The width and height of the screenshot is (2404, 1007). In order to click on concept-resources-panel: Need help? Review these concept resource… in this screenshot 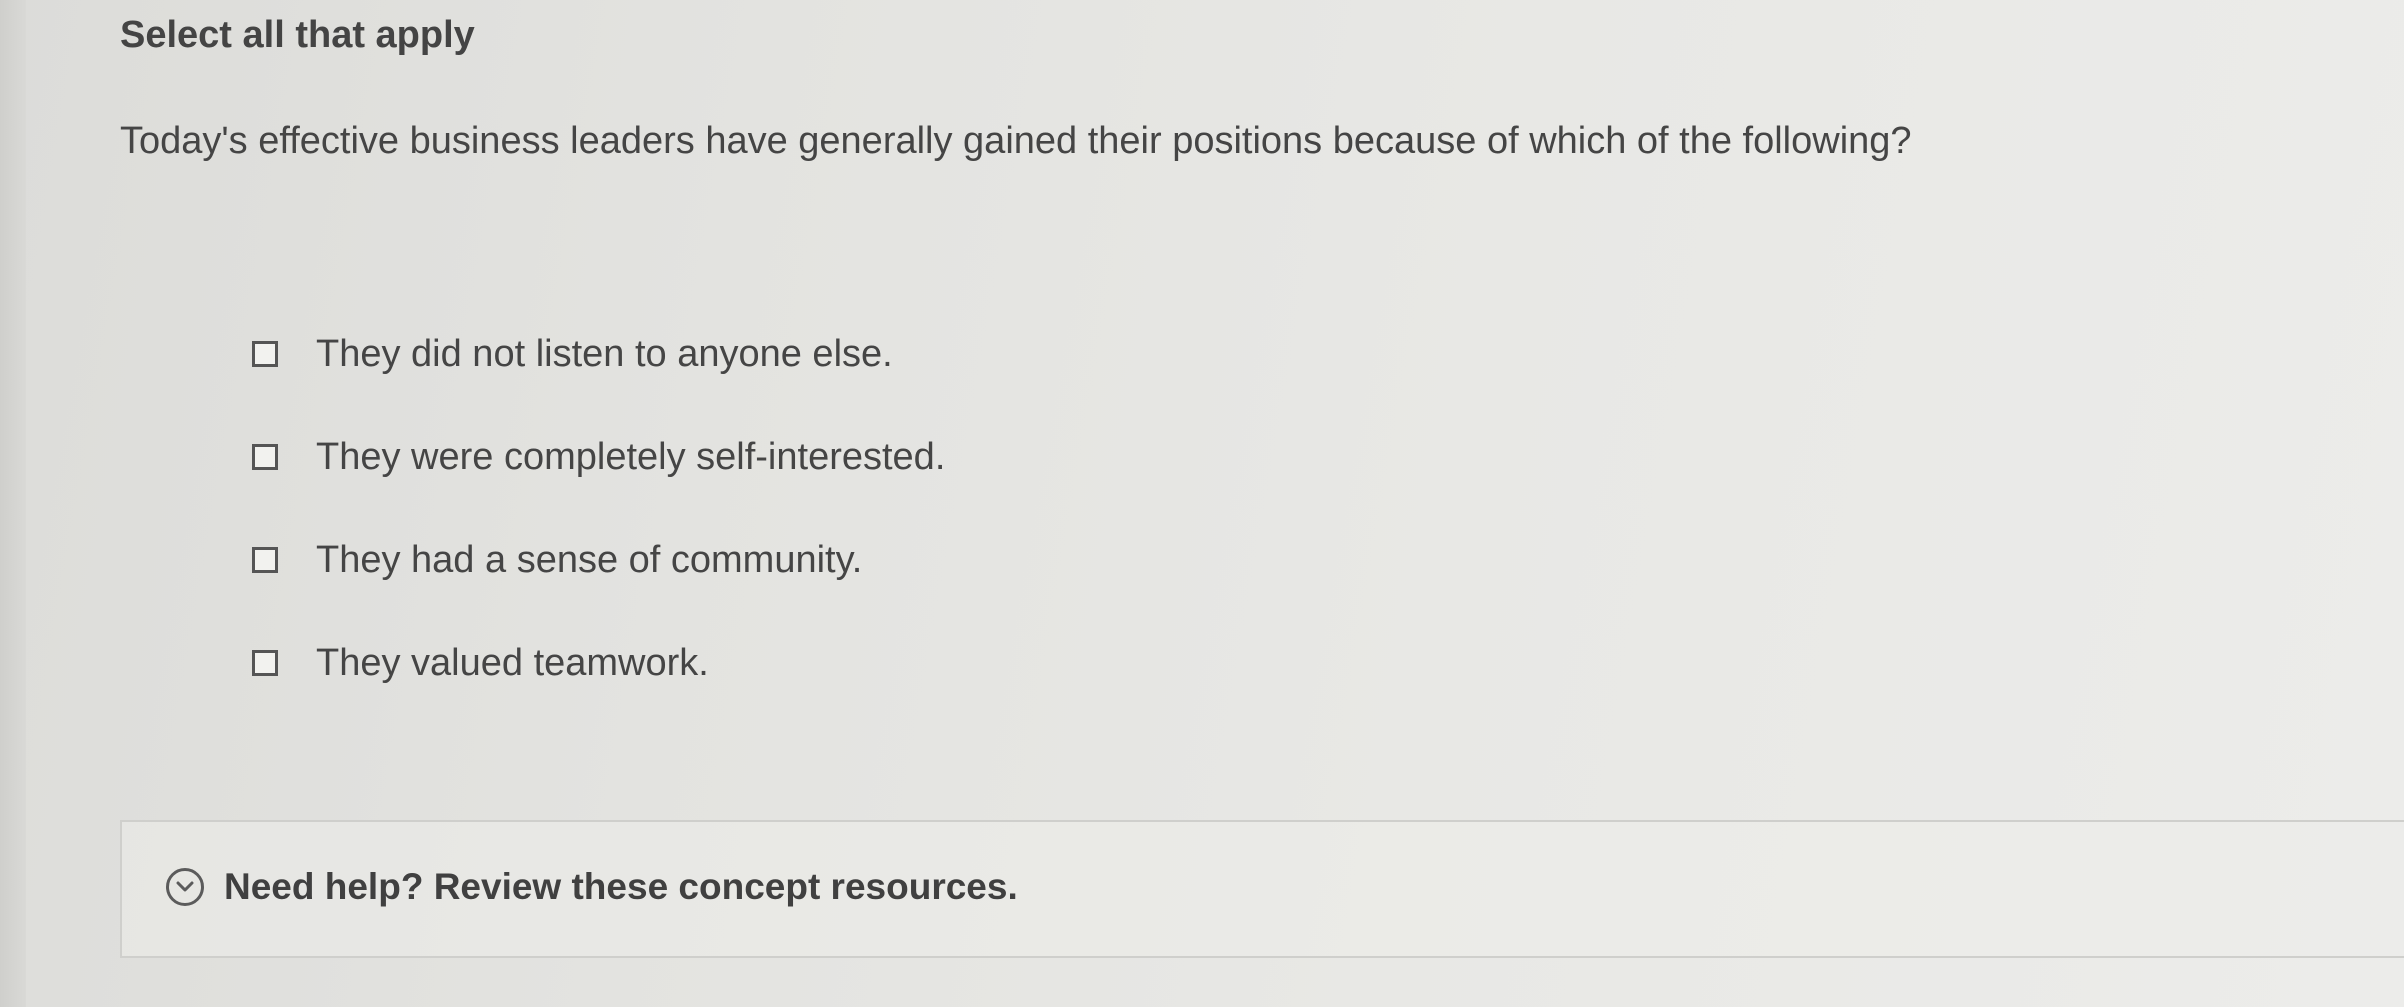, I will do `click(1262, 889)`.